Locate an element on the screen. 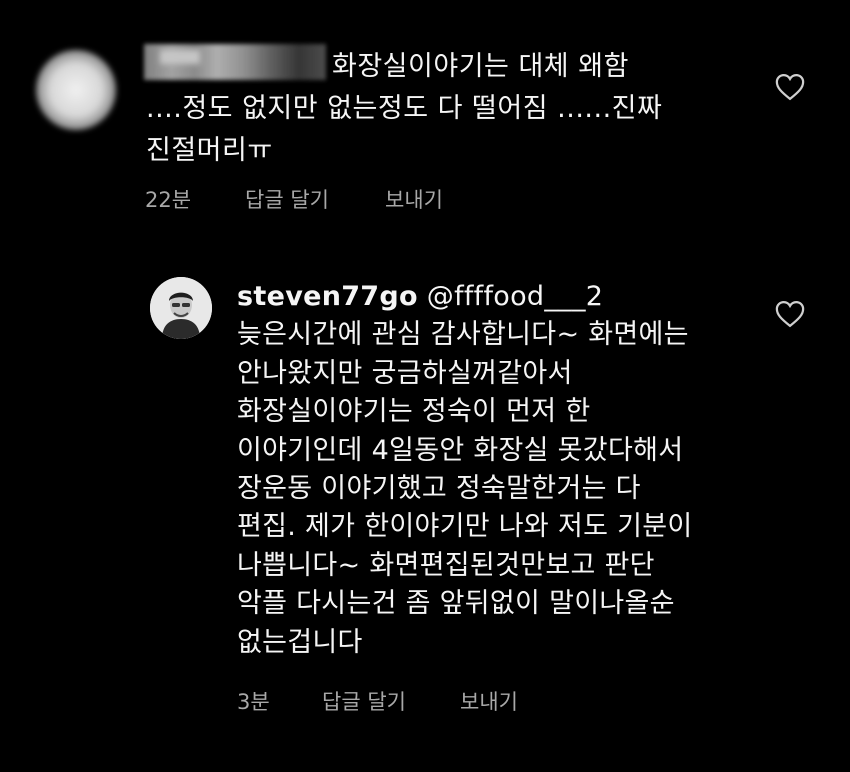 This screenshot has width=850, height=772. comment-2-send-button: 보내기 is located at coordinates (489, 701).